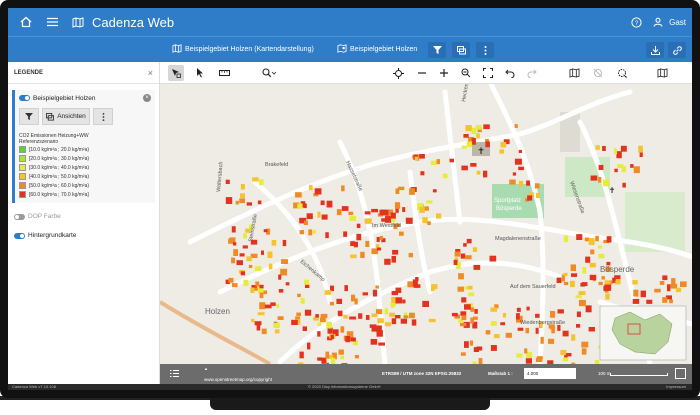  What do you see at coordinates (677, 50) in the screenshot?
I see `link-icon` at bounding box center [677, 50].